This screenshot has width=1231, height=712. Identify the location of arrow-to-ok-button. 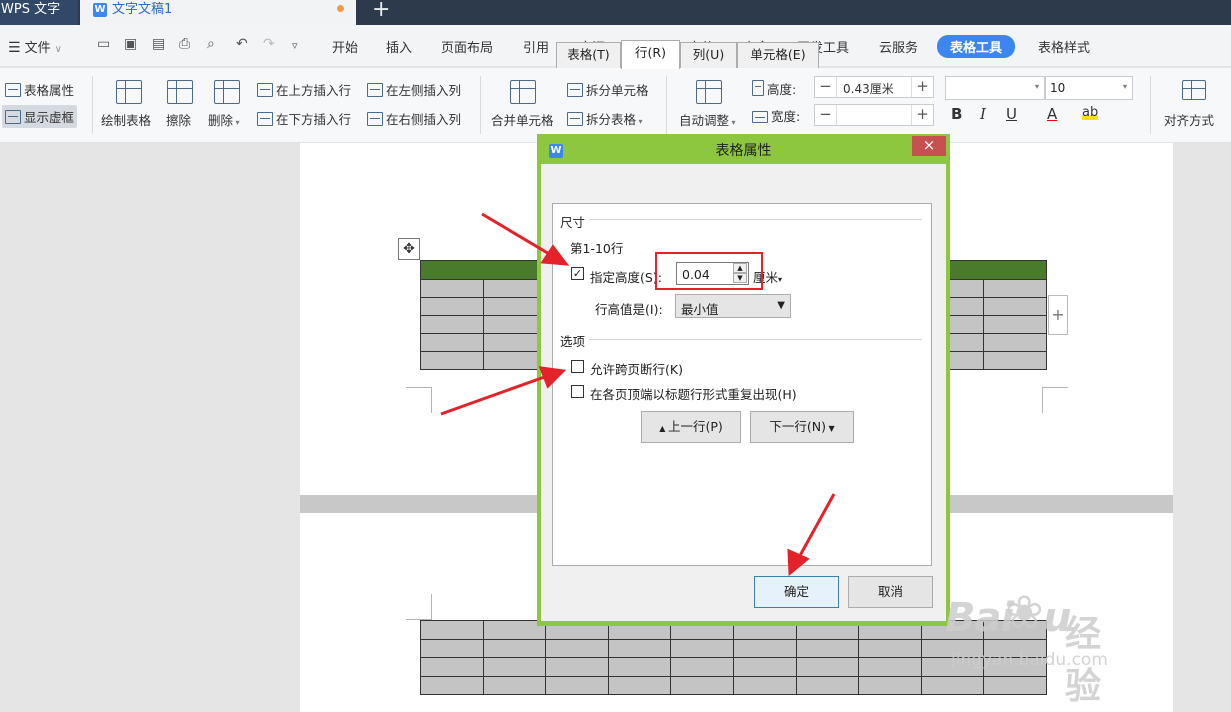
(815, 527).